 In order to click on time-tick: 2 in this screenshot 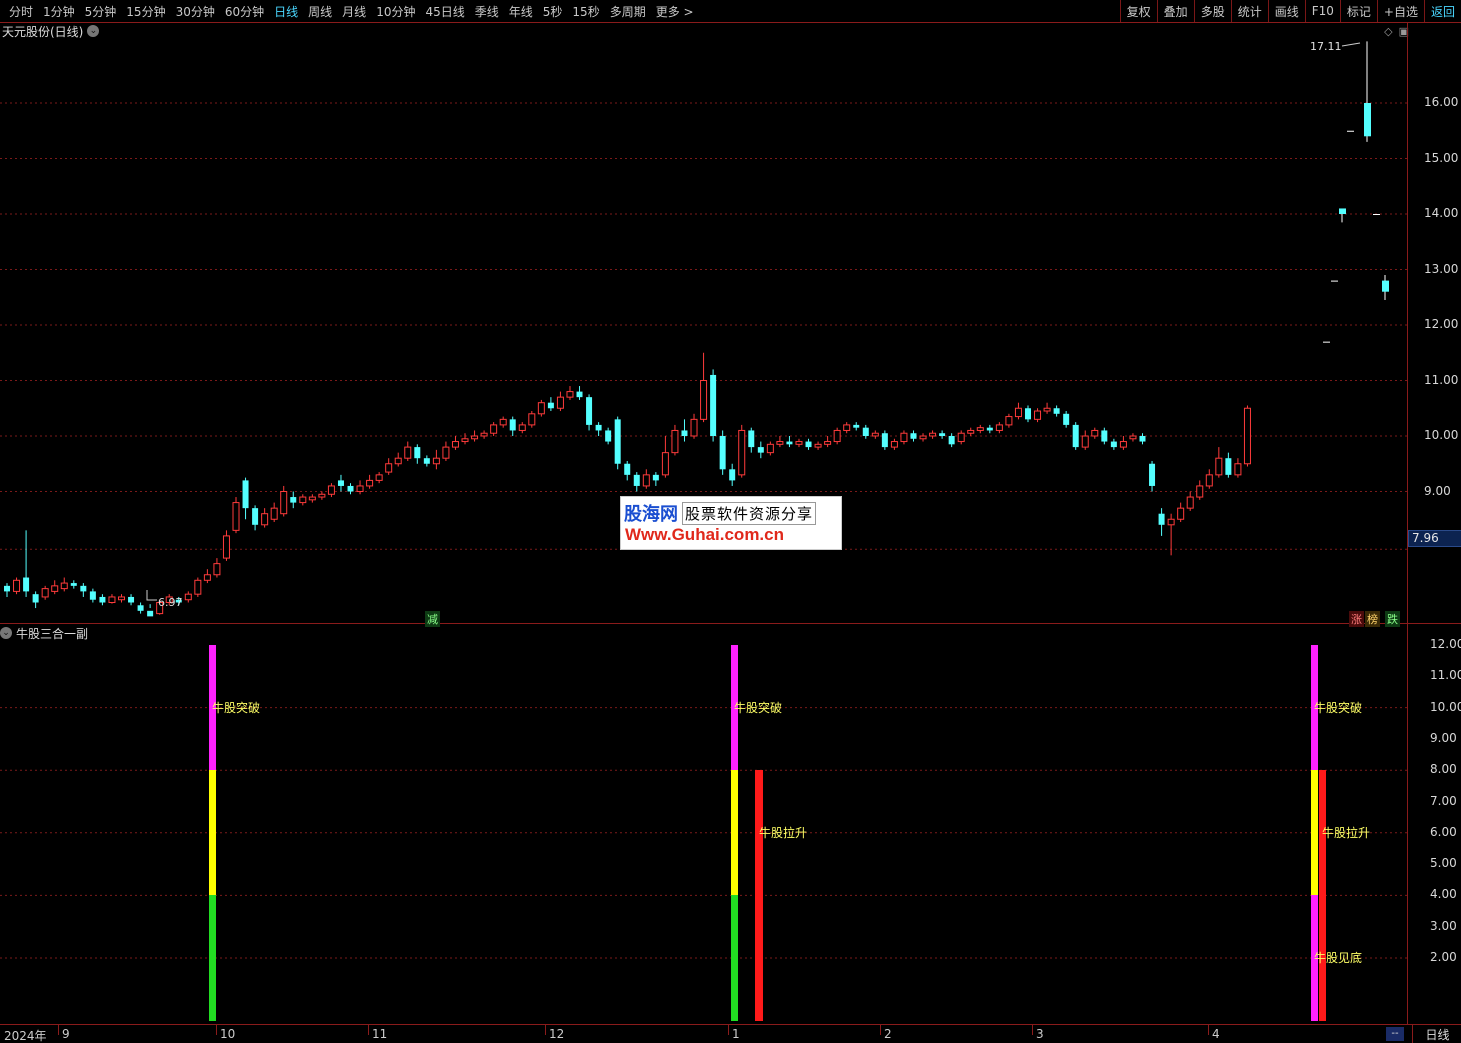, I will do `click(888, 1034)`.